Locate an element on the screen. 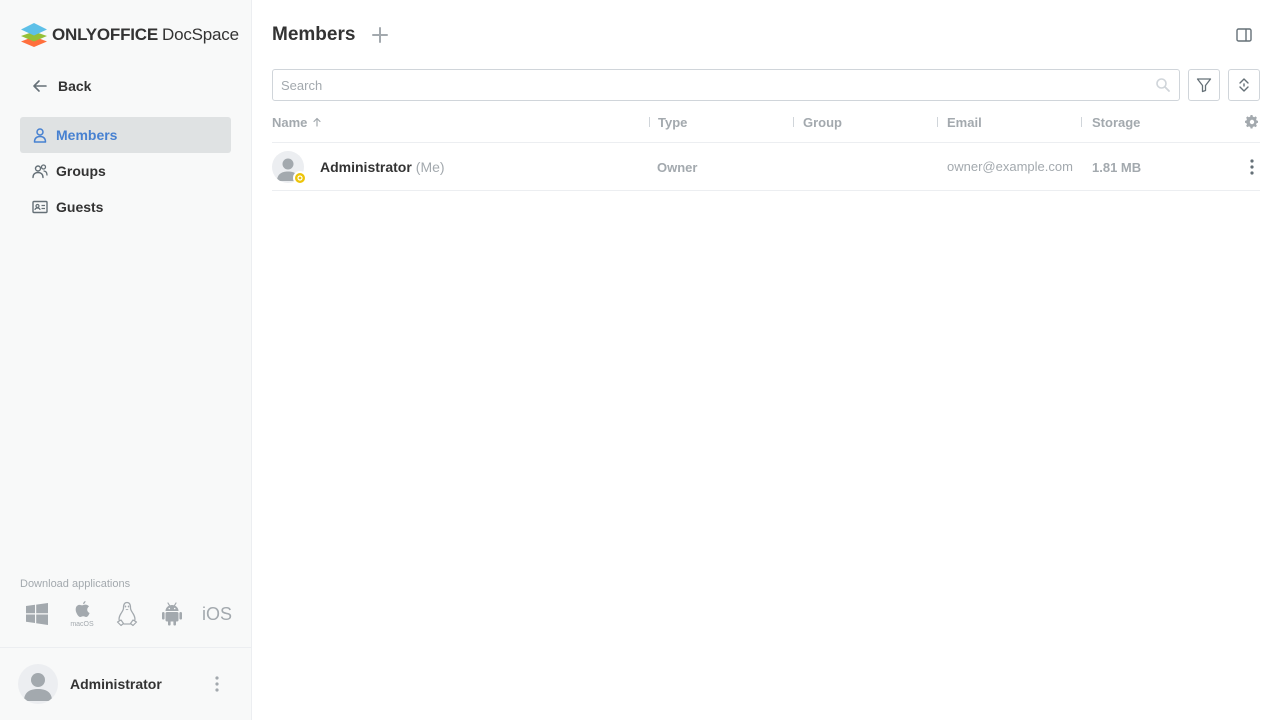 The image size is (1280, 720). sidebar-item-label: Groups is located at coordinates (81, 171).